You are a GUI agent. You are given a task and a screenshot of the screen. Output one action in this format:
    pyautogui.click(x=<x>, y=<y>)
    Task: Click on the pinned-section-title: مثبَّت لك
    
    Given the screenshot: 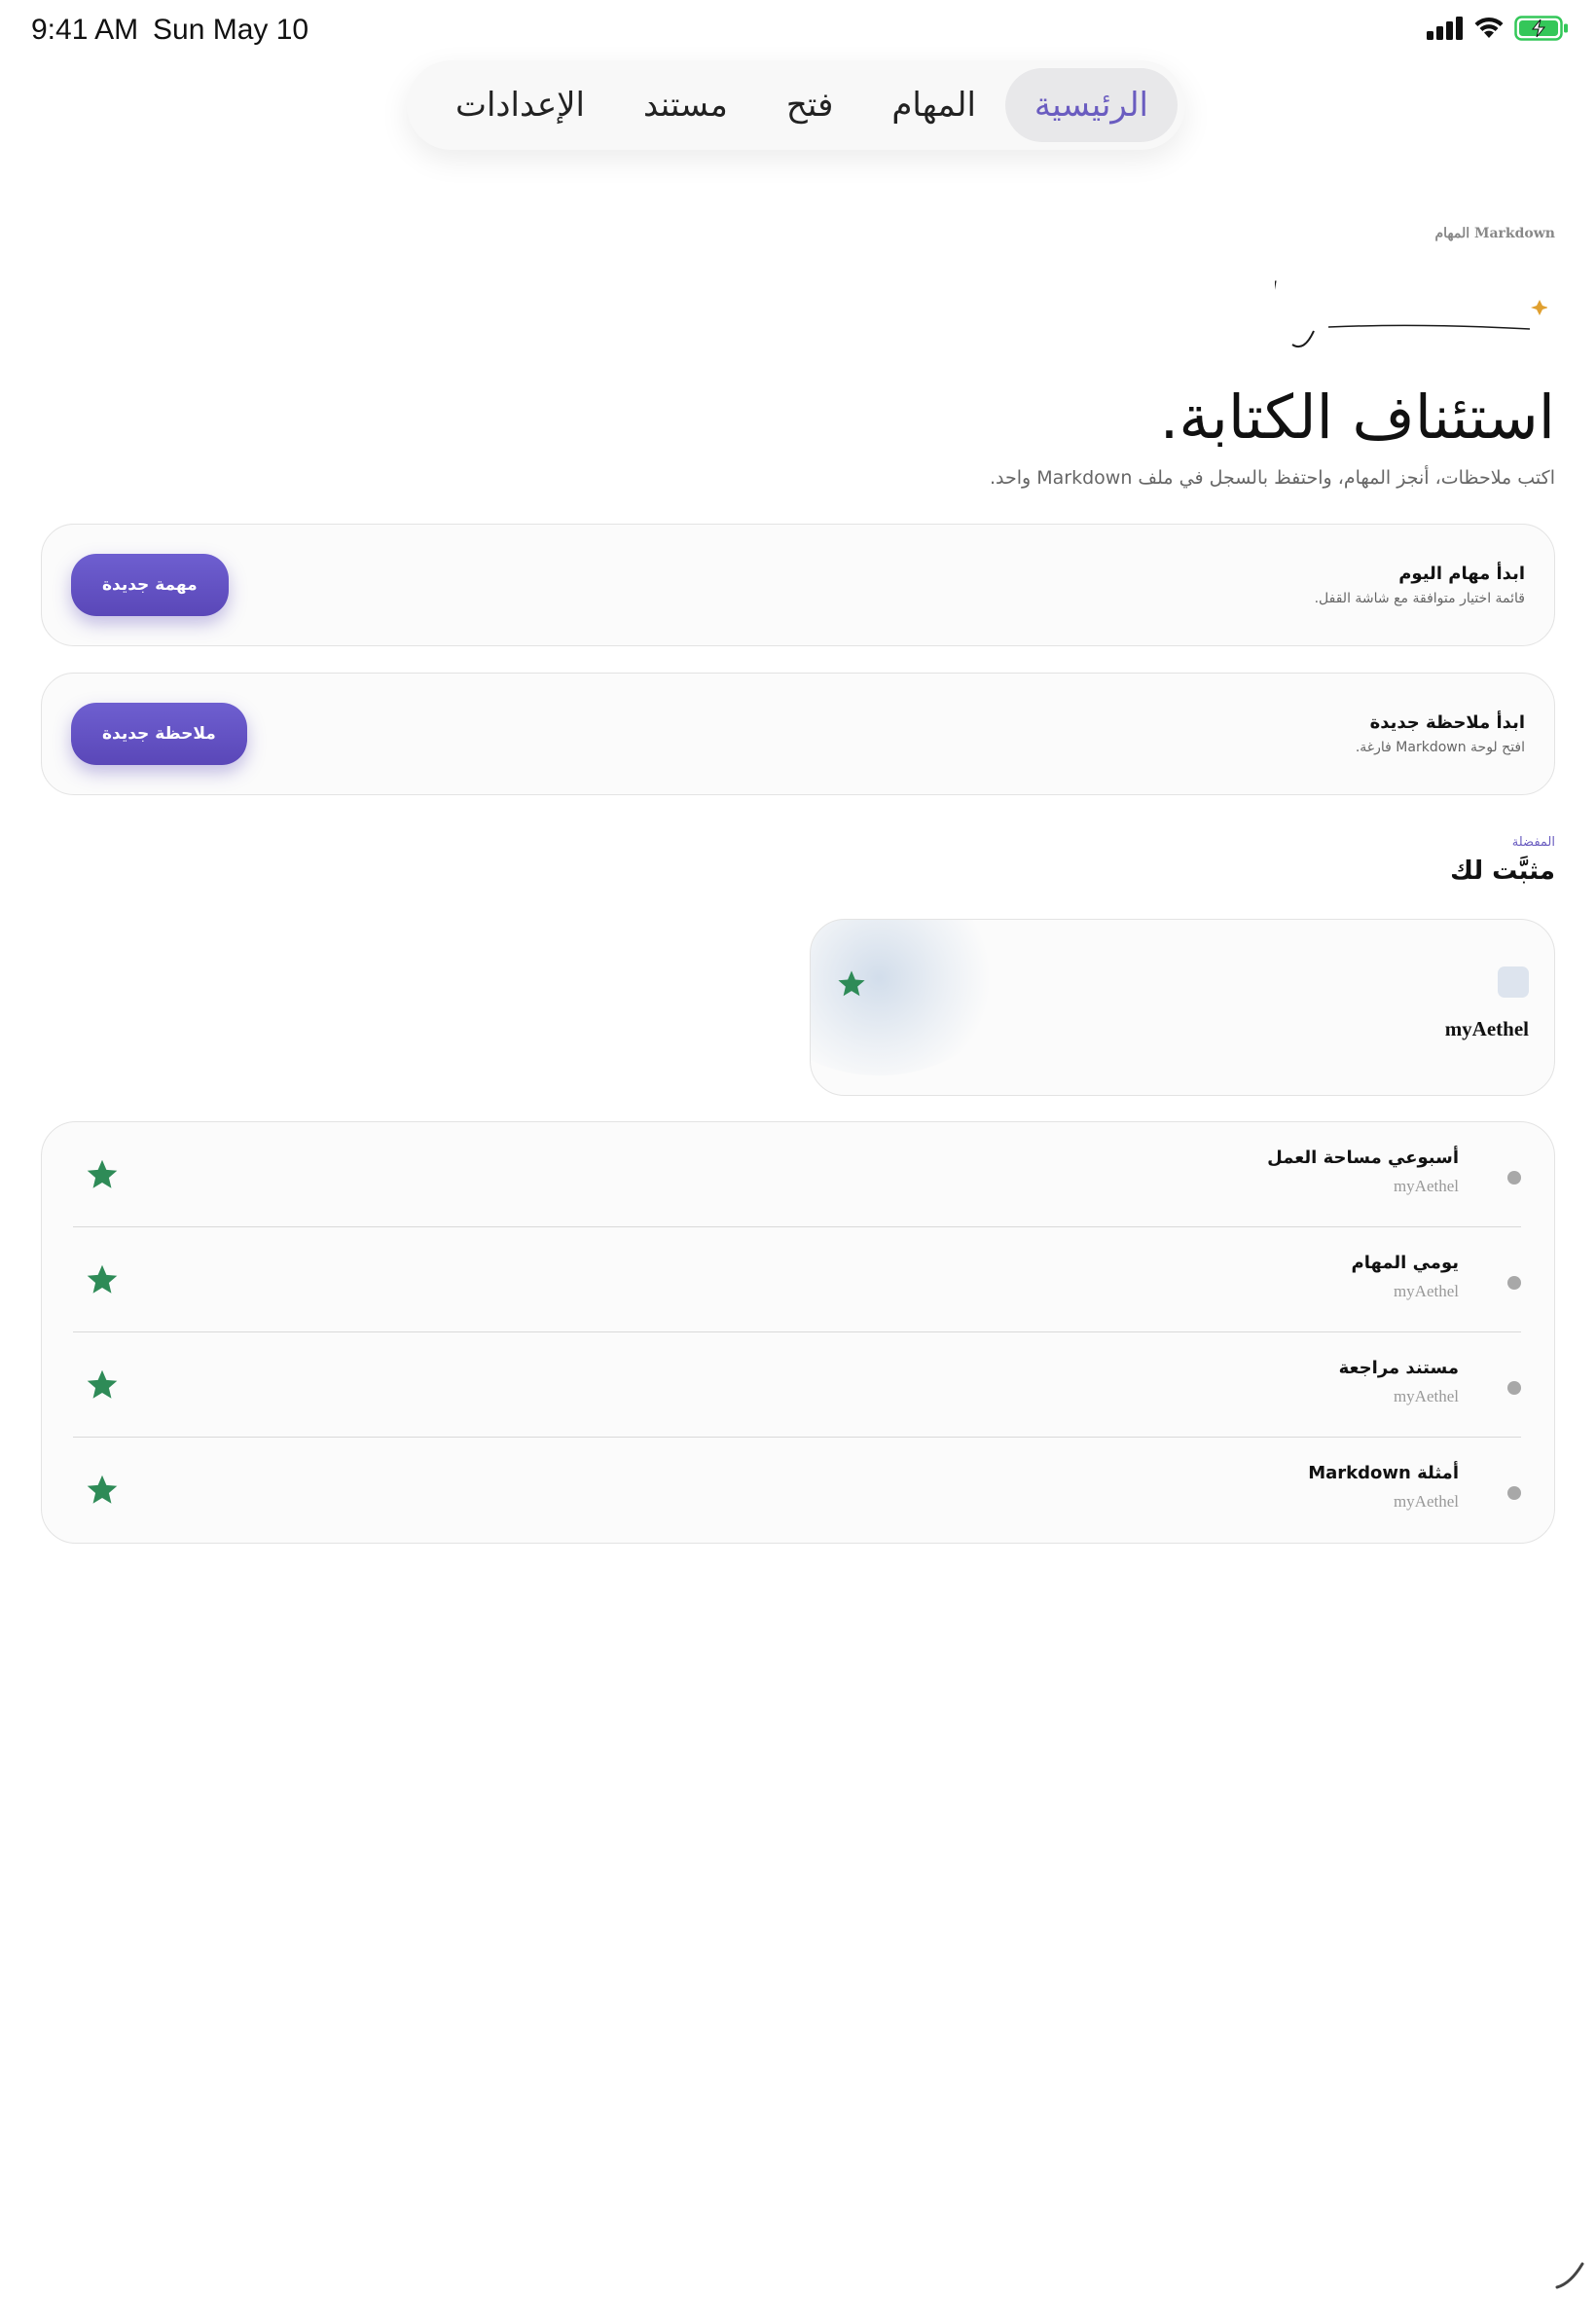 What is the action you would take?
    pyautogui.click(x=1502, y=871)
    